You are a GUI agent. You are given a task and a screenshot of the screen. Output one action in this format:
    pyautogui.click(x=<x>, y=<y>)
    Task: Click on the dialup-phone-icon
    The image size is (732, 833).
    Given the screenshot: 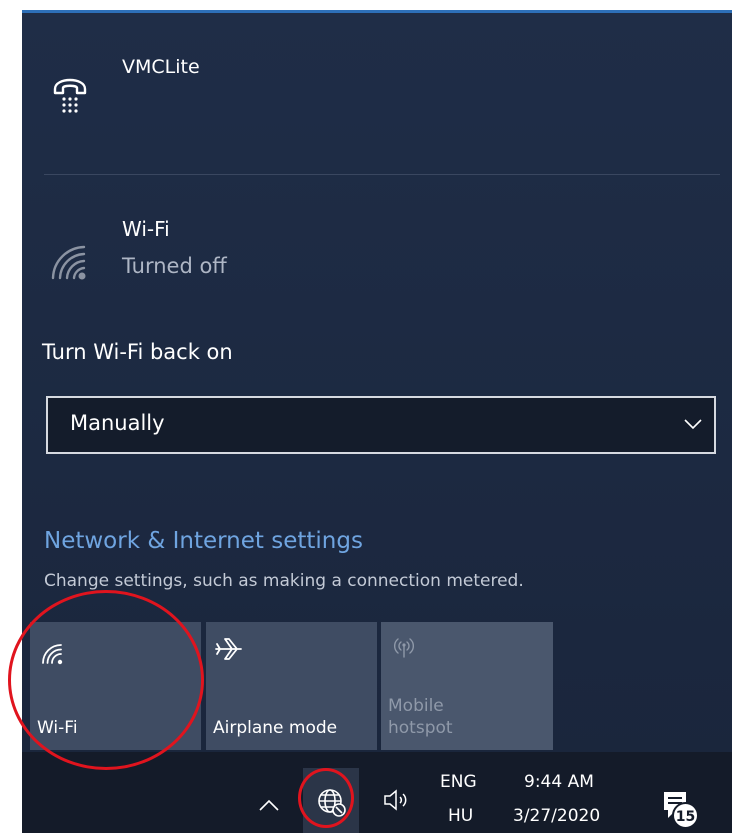 What is the action you would take?
    pyautogui.click(x=70, y=95)
    